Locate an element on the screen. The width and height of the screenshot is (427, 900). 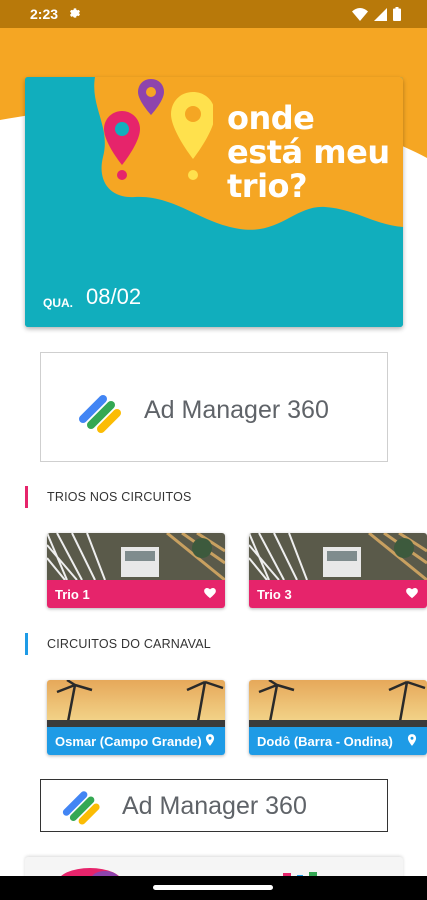
hero-title: onde está meu trio? is located at coordinates (308, 152).